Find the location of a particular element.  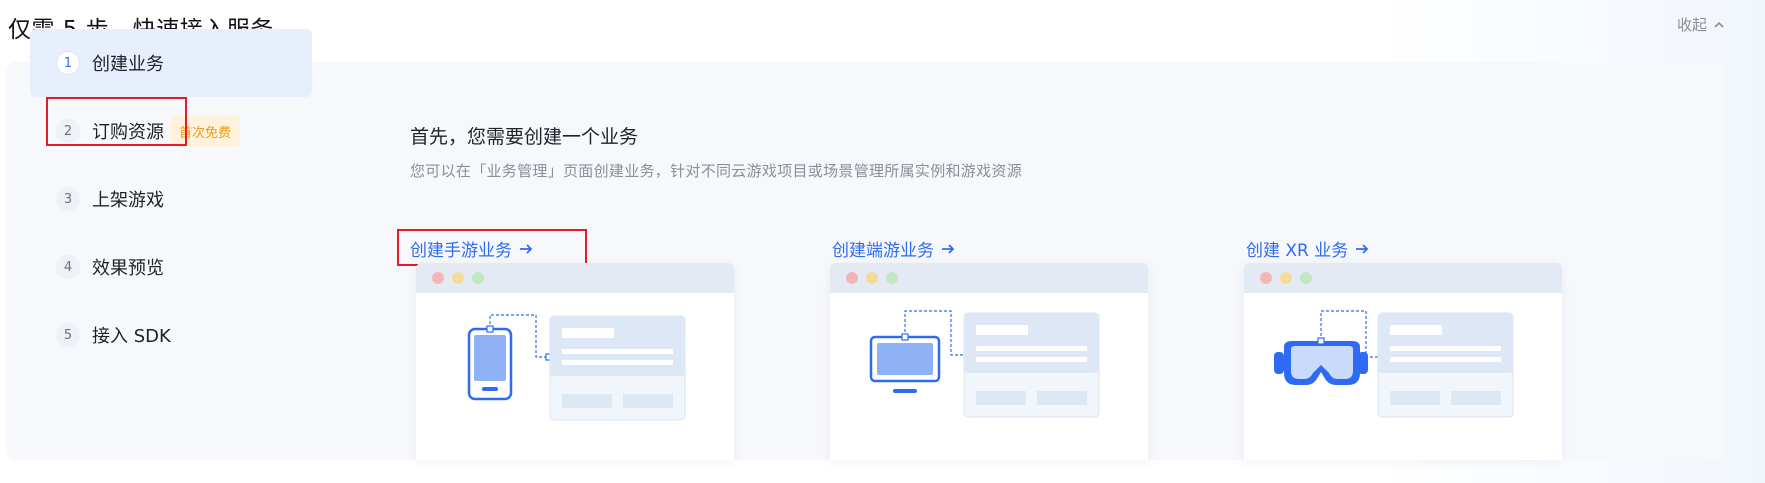

content-description: 您可以在「业务管理」页面创建业务，针对不同云游戏项目或场景管理所属实例和游戏资源 is located at coordinates (716, 171).